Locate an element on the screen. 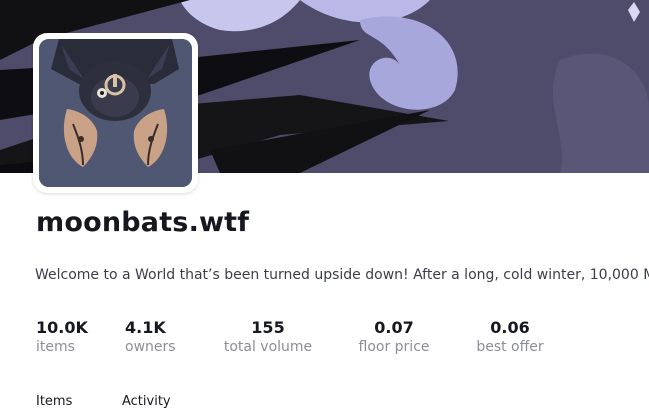  collection-title: moonbats.wtf is located at coordinates (143, 222).